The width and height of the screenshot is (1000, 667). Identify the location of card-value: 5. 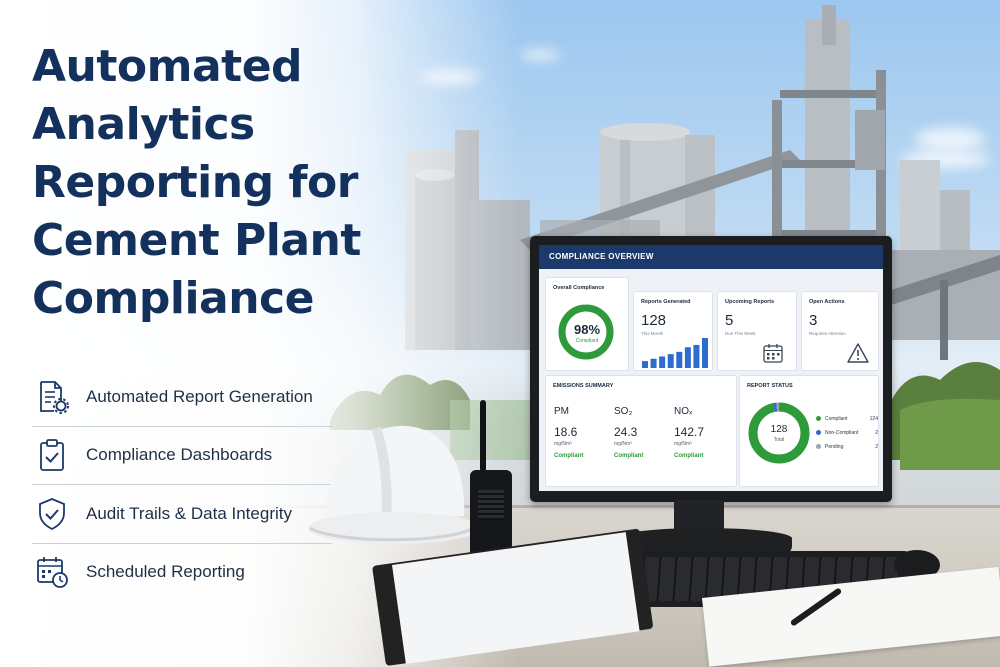
(729, 320).